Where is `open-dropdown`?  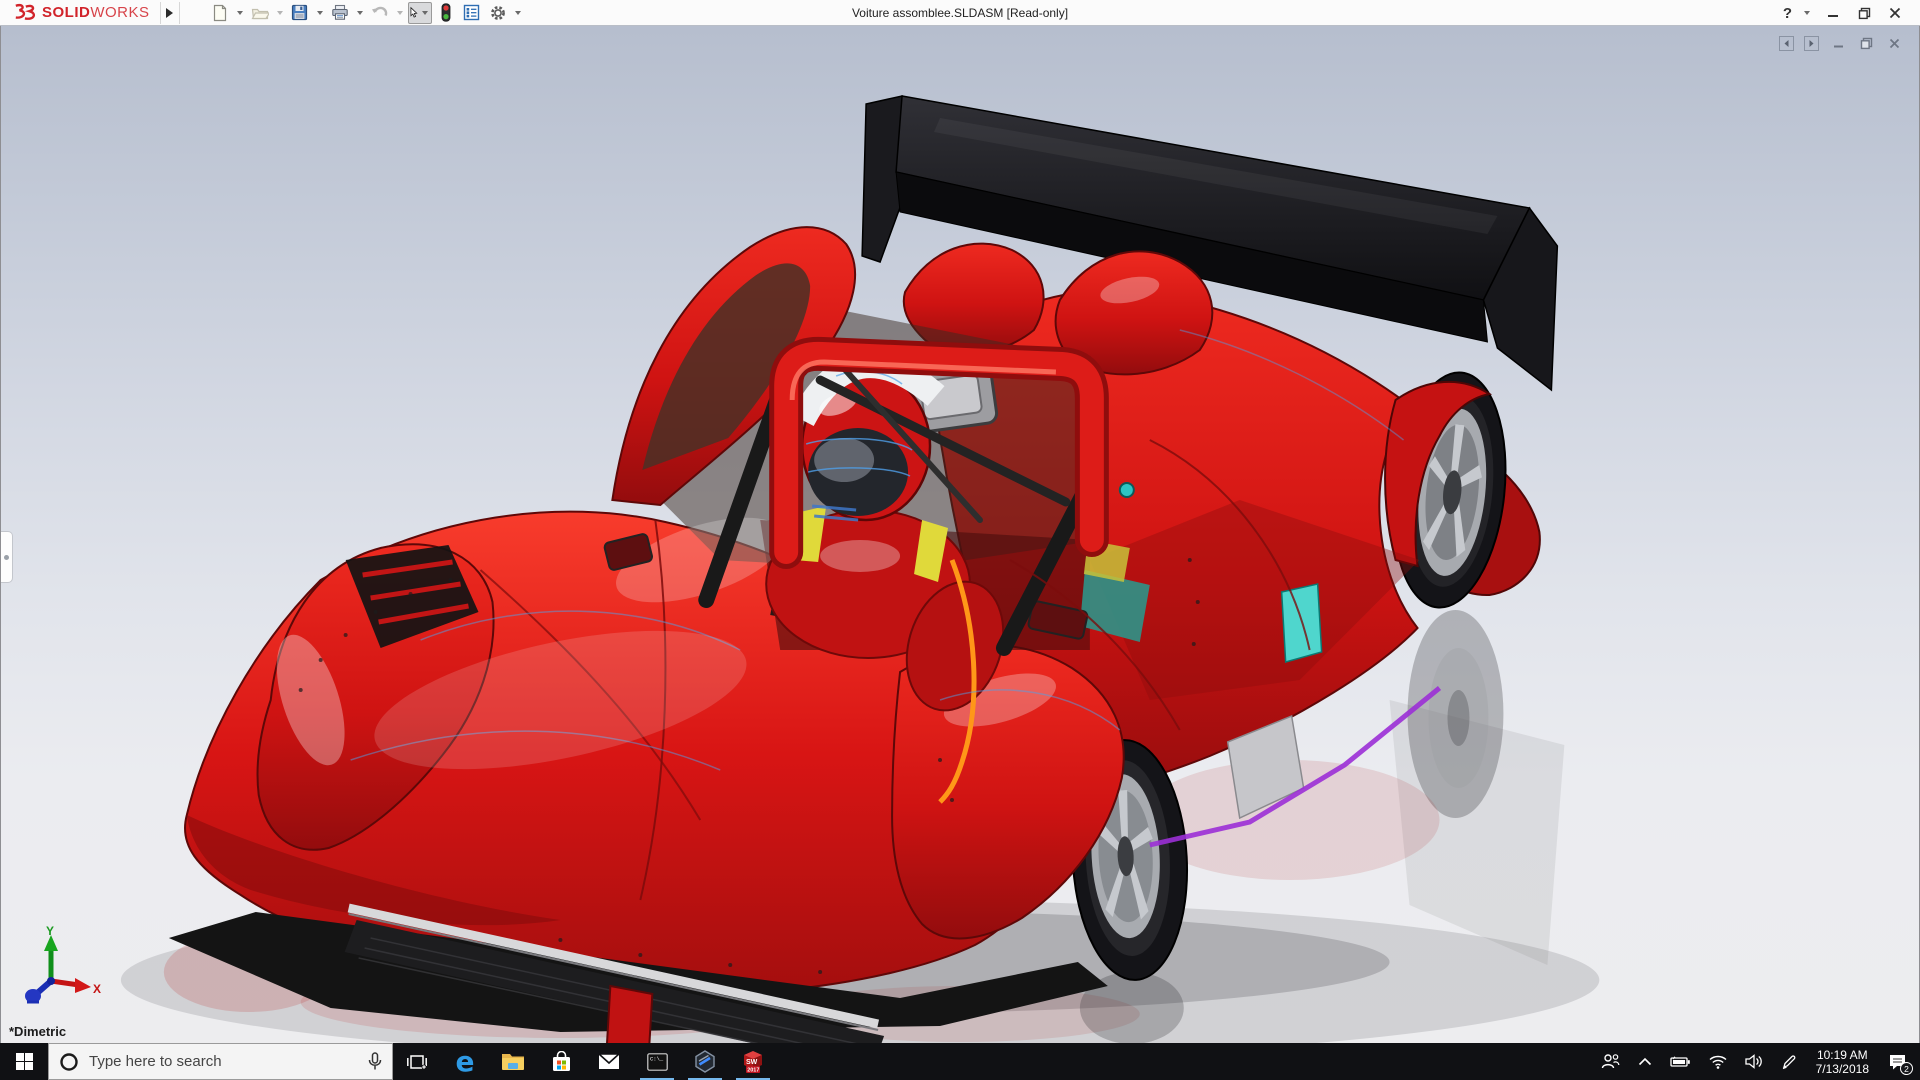
open-dropdown is located at coordinates (279, 12).